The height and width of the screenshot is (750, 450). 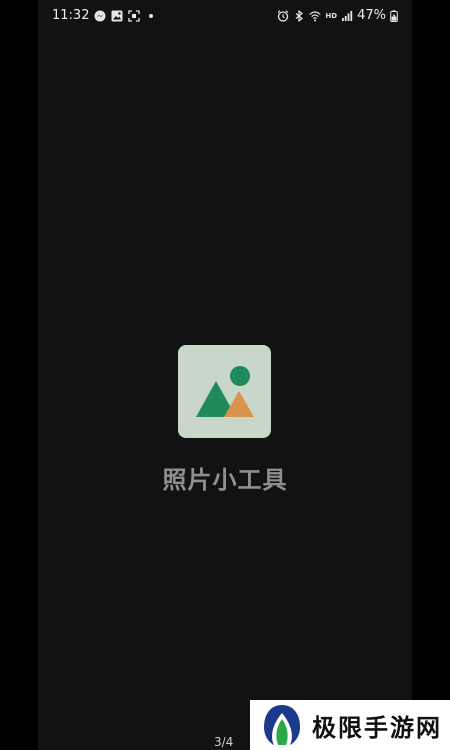 What do you see at coordinates (224, 742) in the screenshot?
I see `page-indicator: 3/4` at bounding box center [224, 742].